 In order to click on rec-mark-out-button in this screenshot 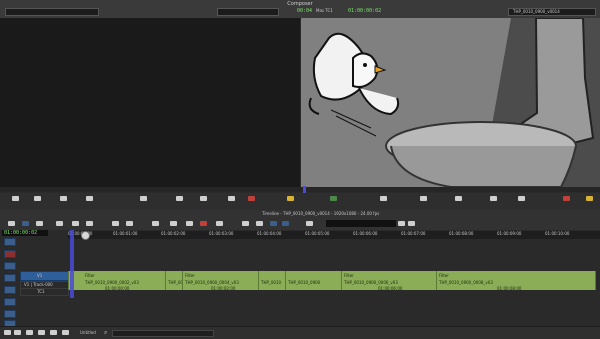, I will do `click(458, 198)`.